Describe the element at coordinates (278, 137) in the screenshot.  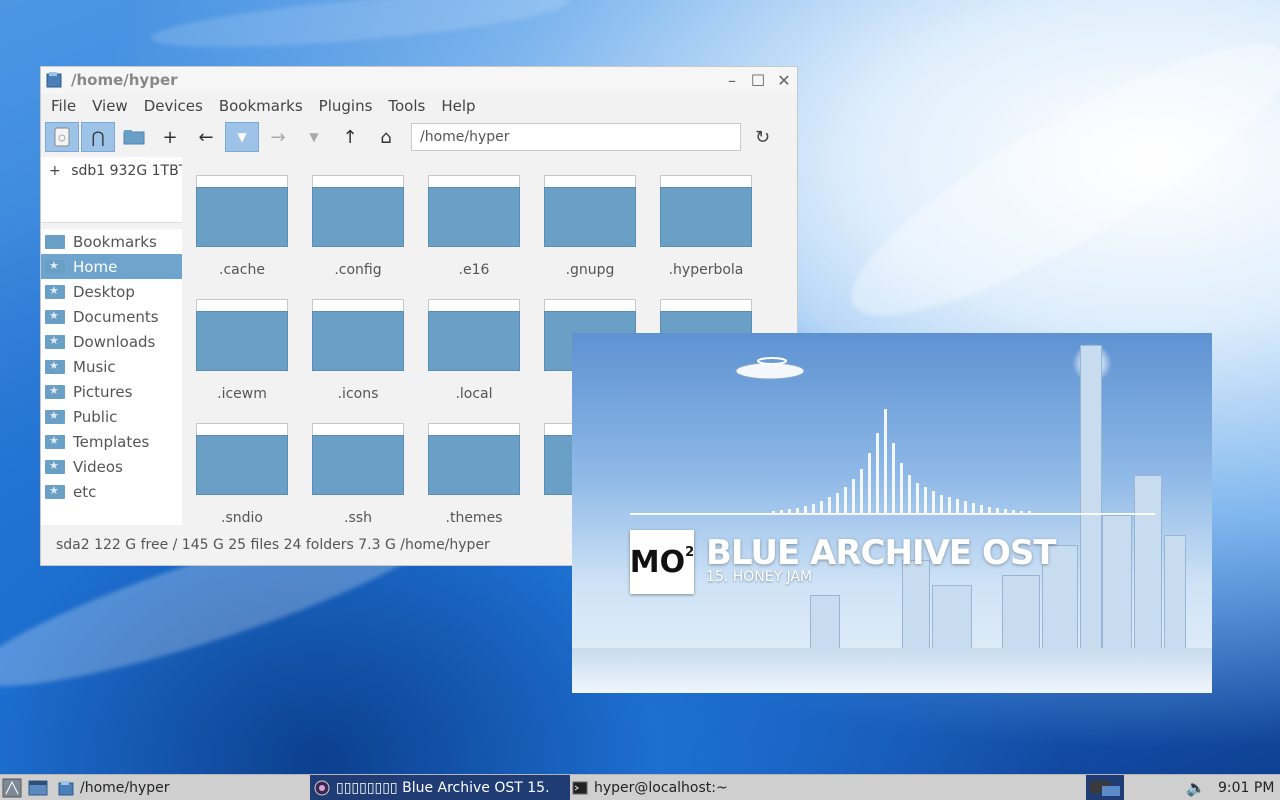
I see `forward-button: →` at that location.